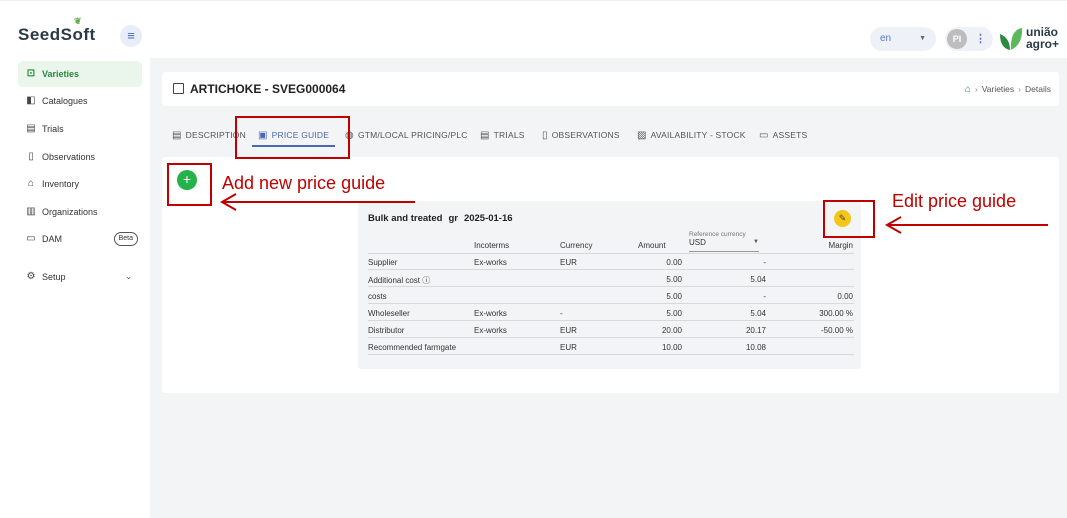  Describe the element at coordinates (80, 184) in the screenshot. I see `sidebar-item-inventory: ⌂ Inventory` at that location.